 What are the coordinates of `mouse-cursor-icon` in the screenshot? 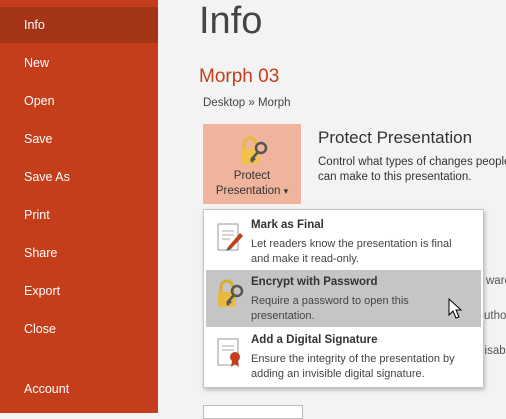 It's located at (455, 308).